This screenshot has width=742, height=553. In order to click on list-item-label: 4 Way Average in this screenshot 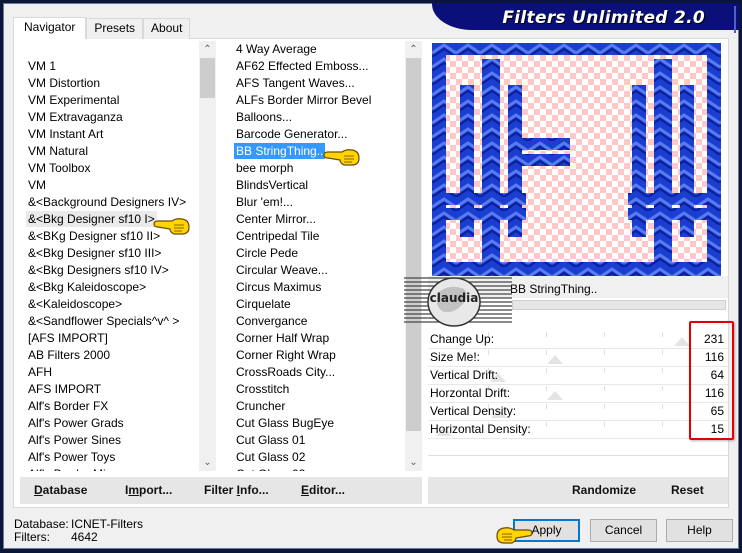, I will do `click(276, 49)`.